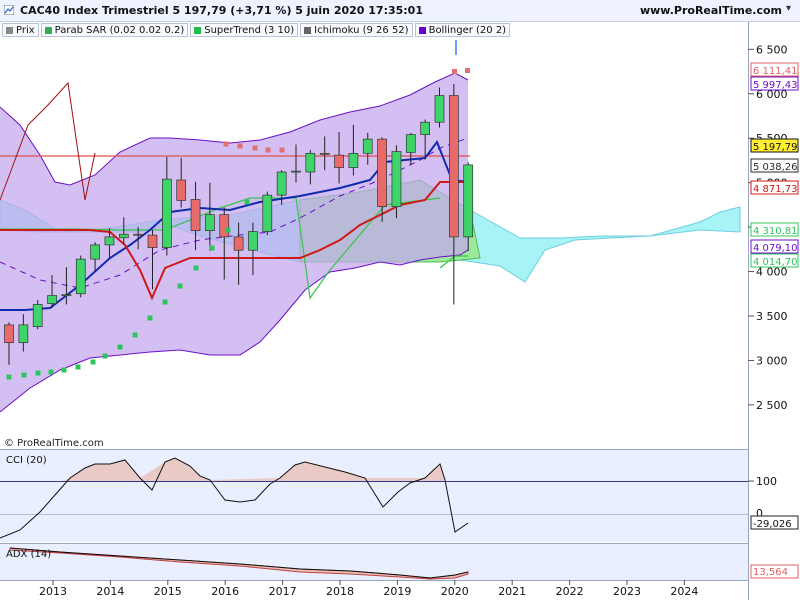  What do you see at coordinates (766, 481) in the screenshot?
I see `y-tick-label: 100` at bounding box center [766, 481].